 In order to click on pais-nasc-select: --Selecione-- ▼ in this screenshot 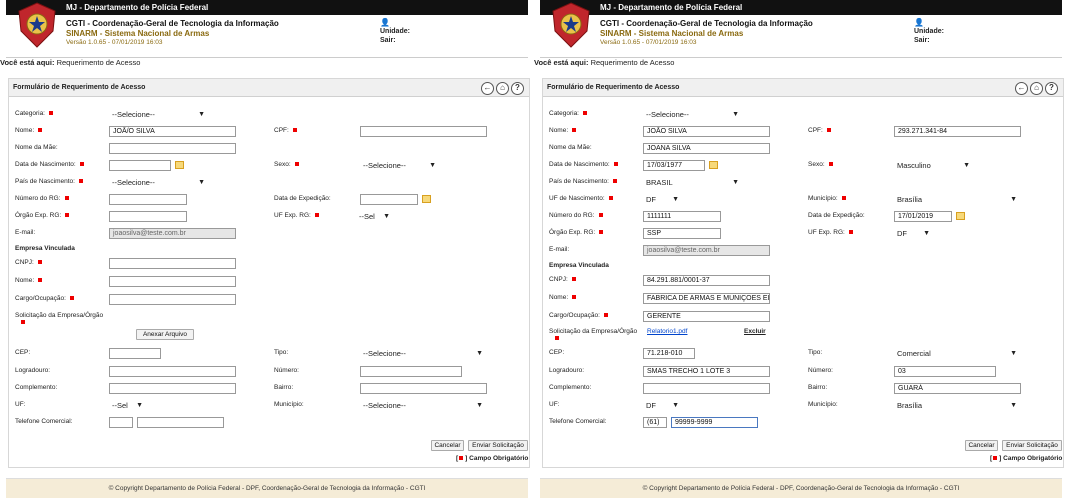, I will do `click(159, 182)`.